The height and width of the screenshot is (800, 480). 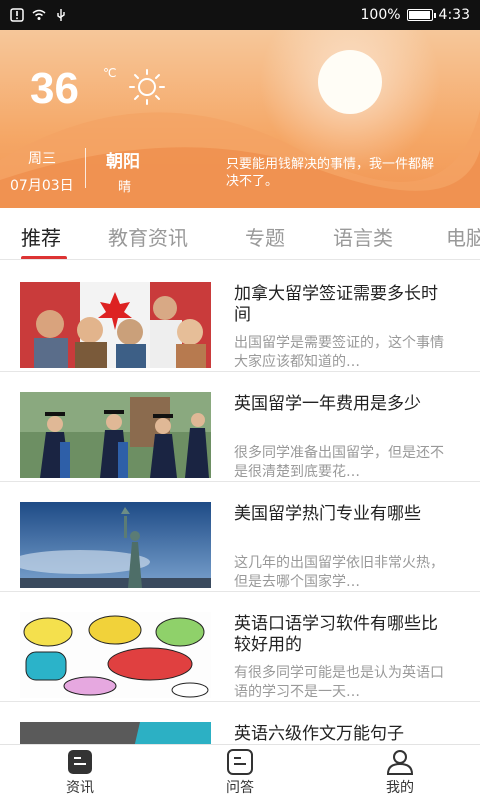 What do you see at coordinates (336, 304) in the screenshot?
I see `article-title: 加拿大留学签证需要多长时间` at bounding box center [336, 304].